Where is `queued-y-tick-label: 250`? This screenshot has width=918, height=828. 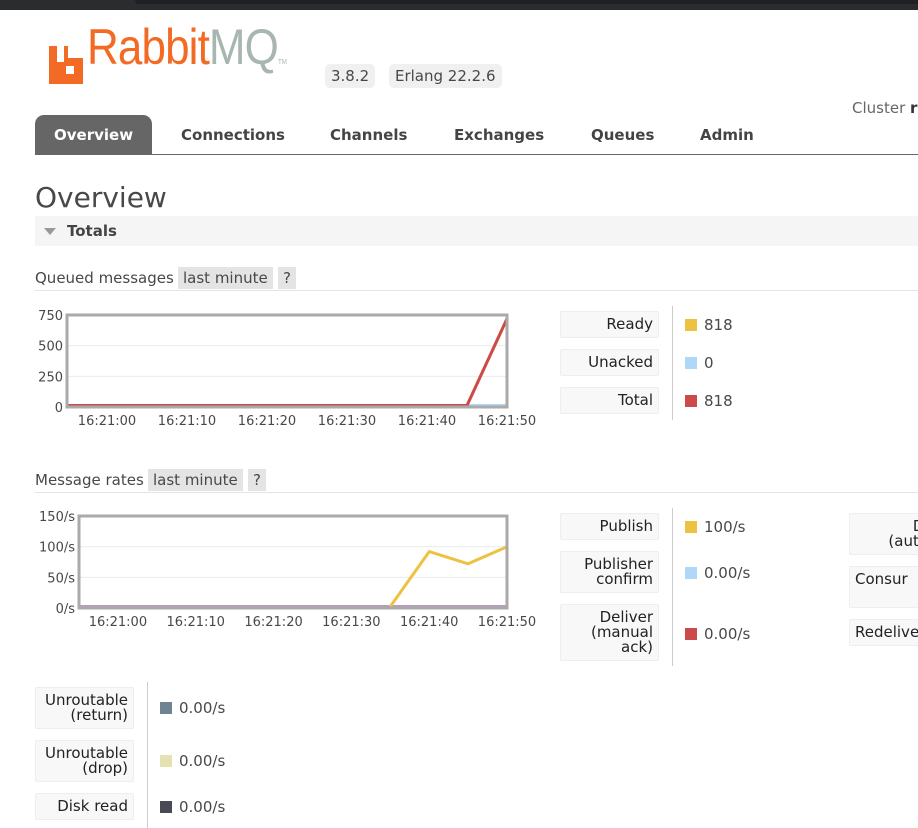
queued-y-tick-label: 250 is located at coordinates (50, 377).